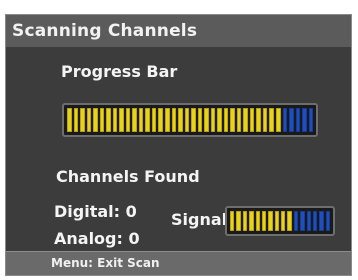  I want to click on progress-label: Progress Bar, so click(119, 71).